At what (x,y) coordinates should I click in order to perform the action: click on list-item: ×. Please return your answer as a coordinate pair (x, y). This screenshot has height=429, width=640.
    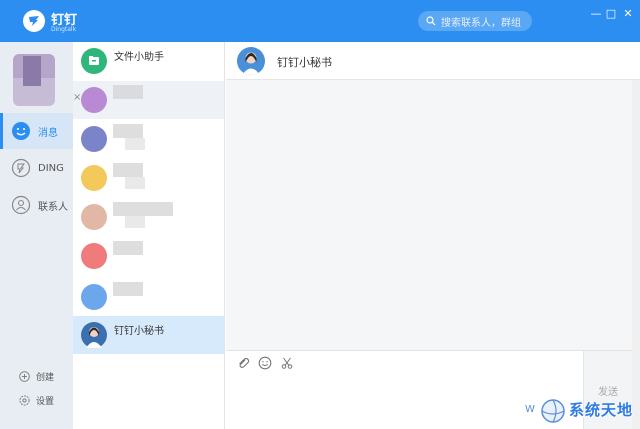
    Looking at the image, I should click on (148, 100).